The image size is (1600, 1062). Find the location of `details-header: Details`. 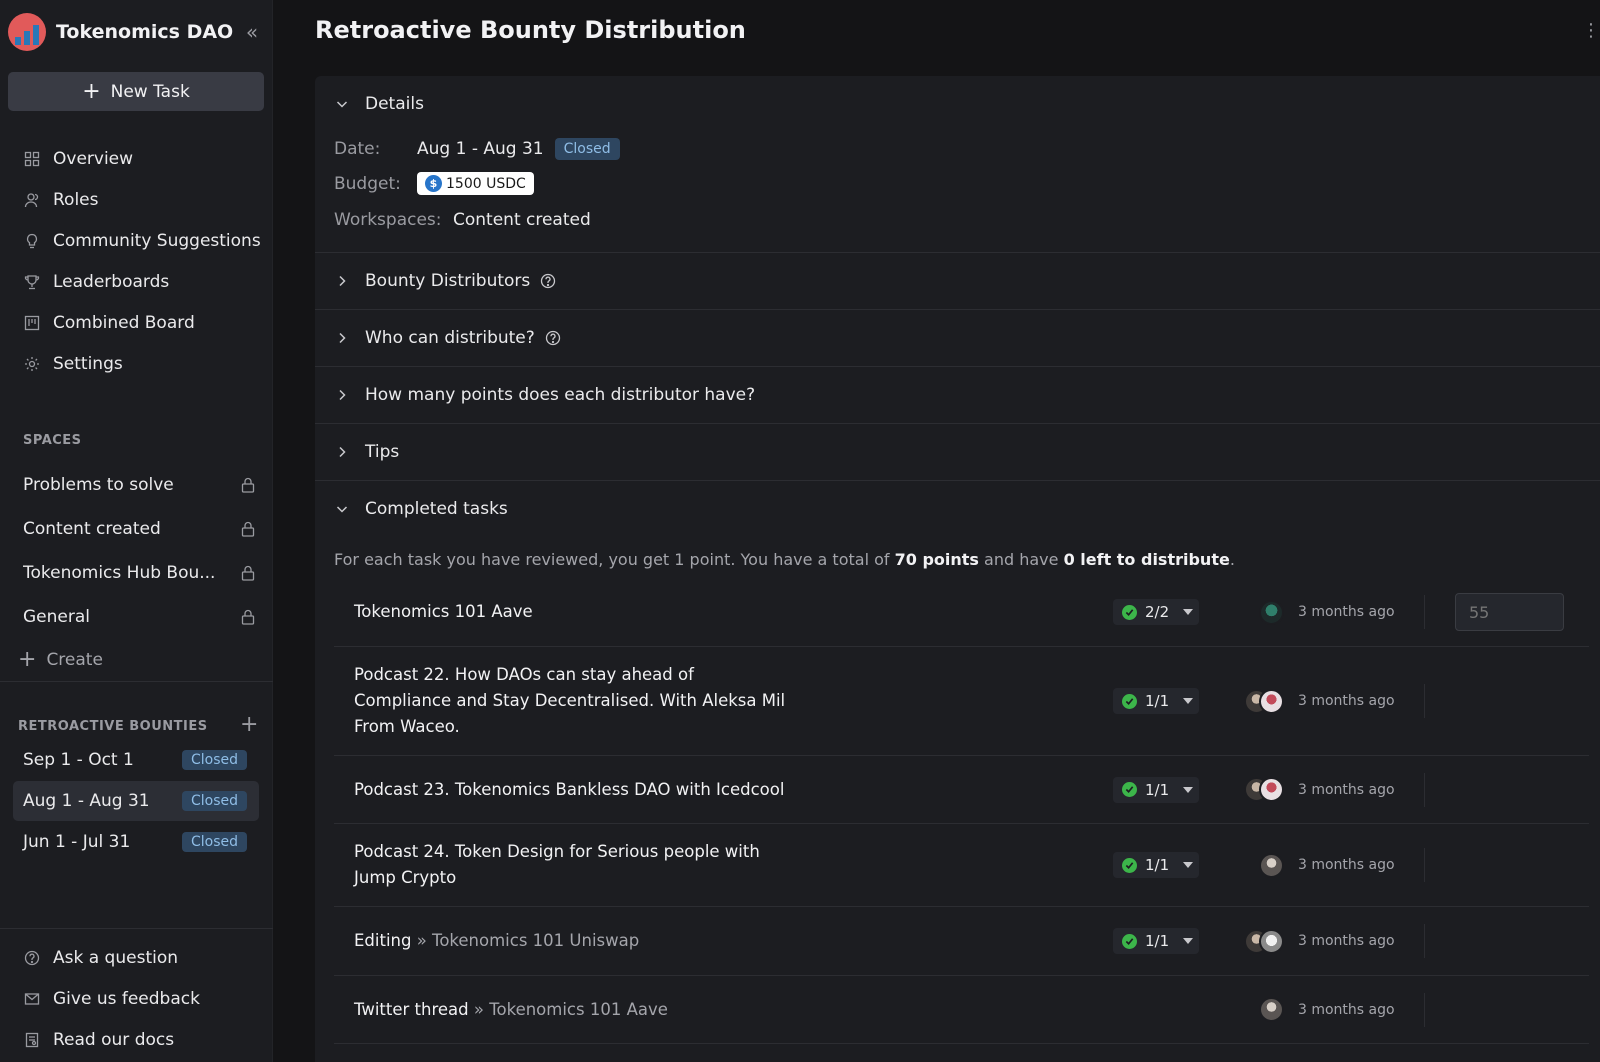

details-header: Details is located at coordinates (957, 104).